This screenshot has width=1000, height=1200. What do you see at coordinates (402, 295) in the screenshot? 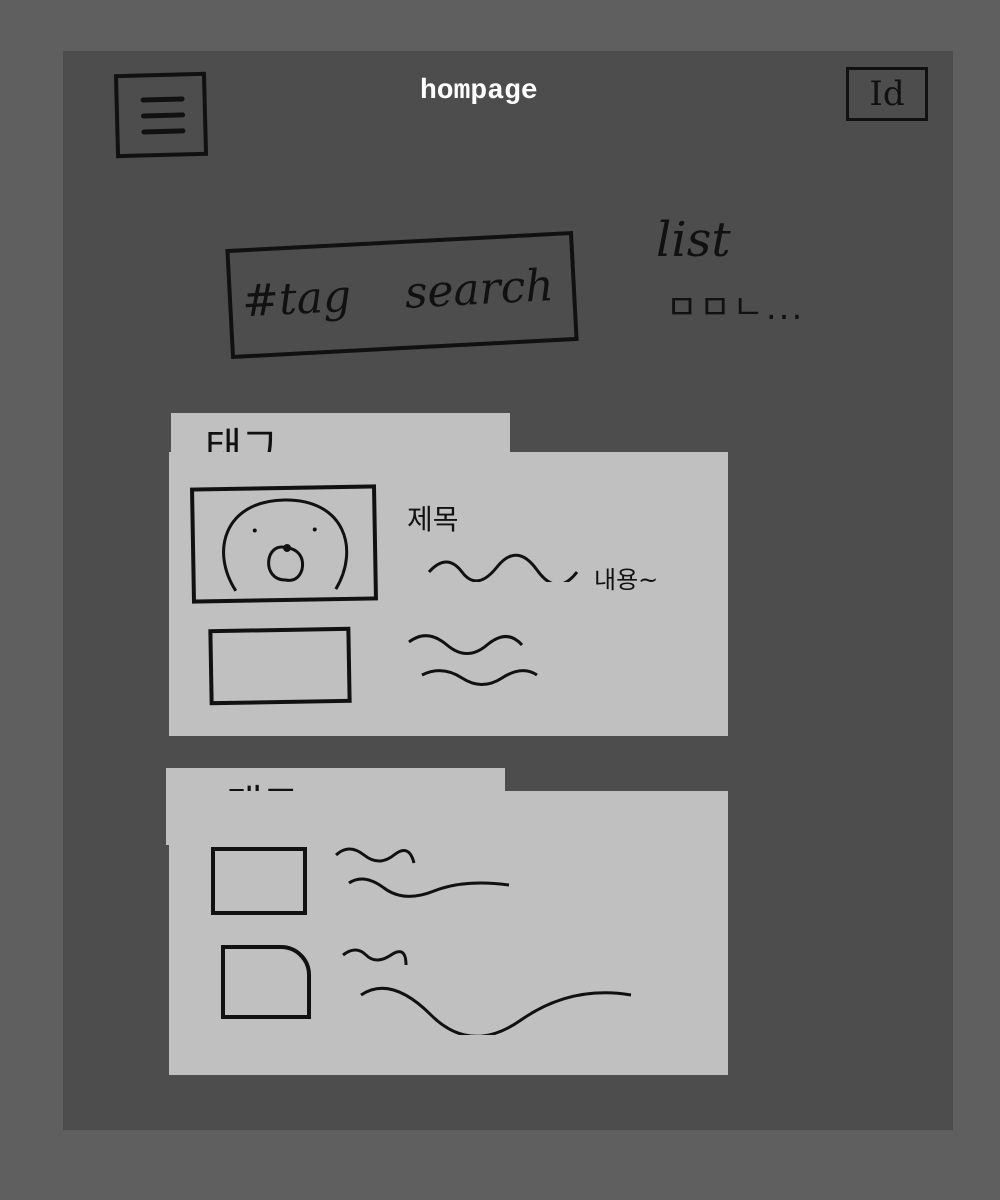
I see `tag-search-input: #tag search` at bounding box center [402, 295].